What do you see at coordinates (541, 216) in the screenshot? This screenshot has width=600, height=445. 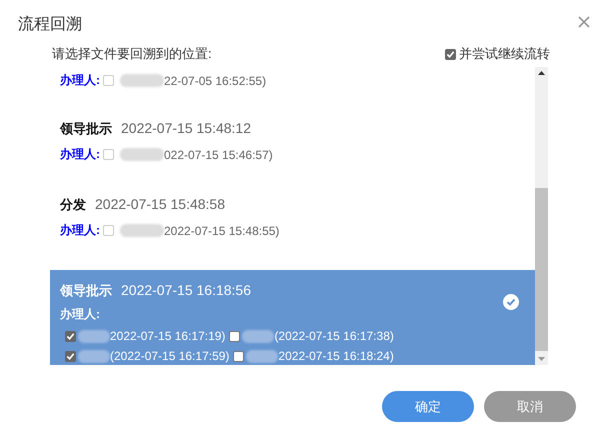 I see `scrollbar` at bounding box center [541, 216].